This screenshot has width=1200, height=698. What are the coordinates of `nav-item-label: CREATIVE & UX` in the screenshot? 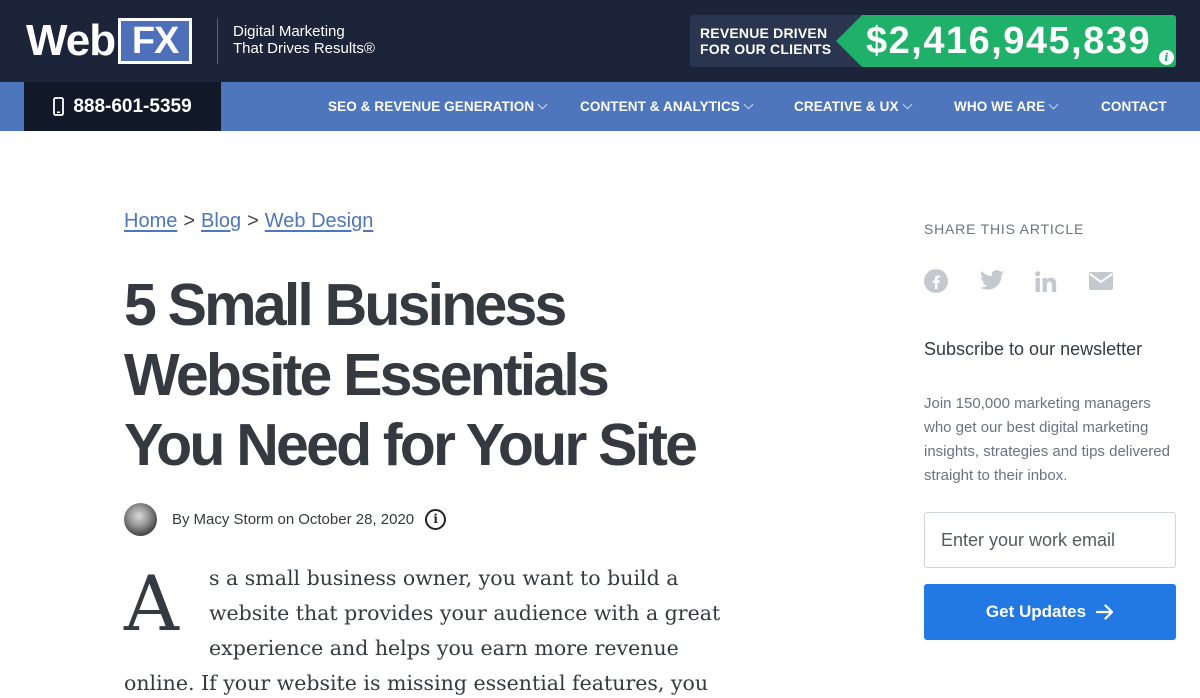 It's located at (846, 106).